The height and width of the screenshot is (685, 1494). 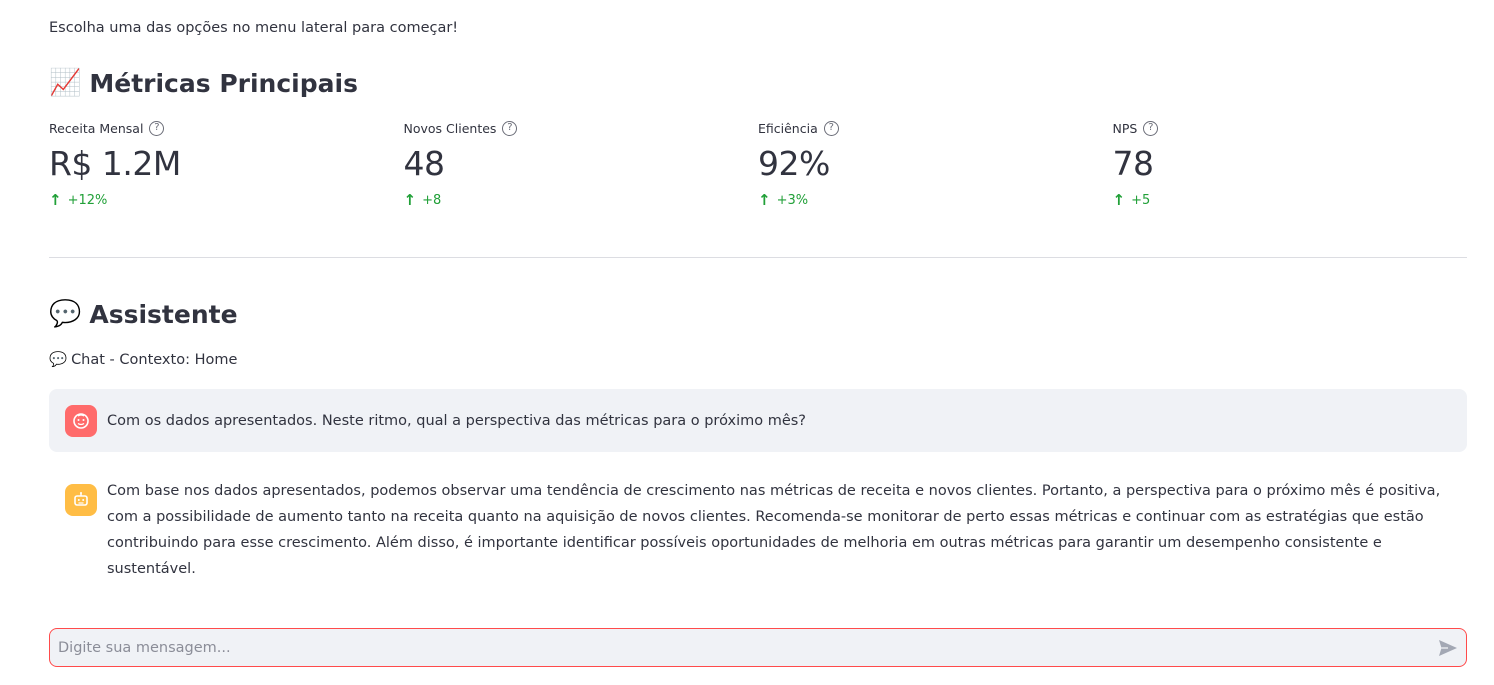 I want to click on assistant-title: Assistente, so click(x=163, y=314).